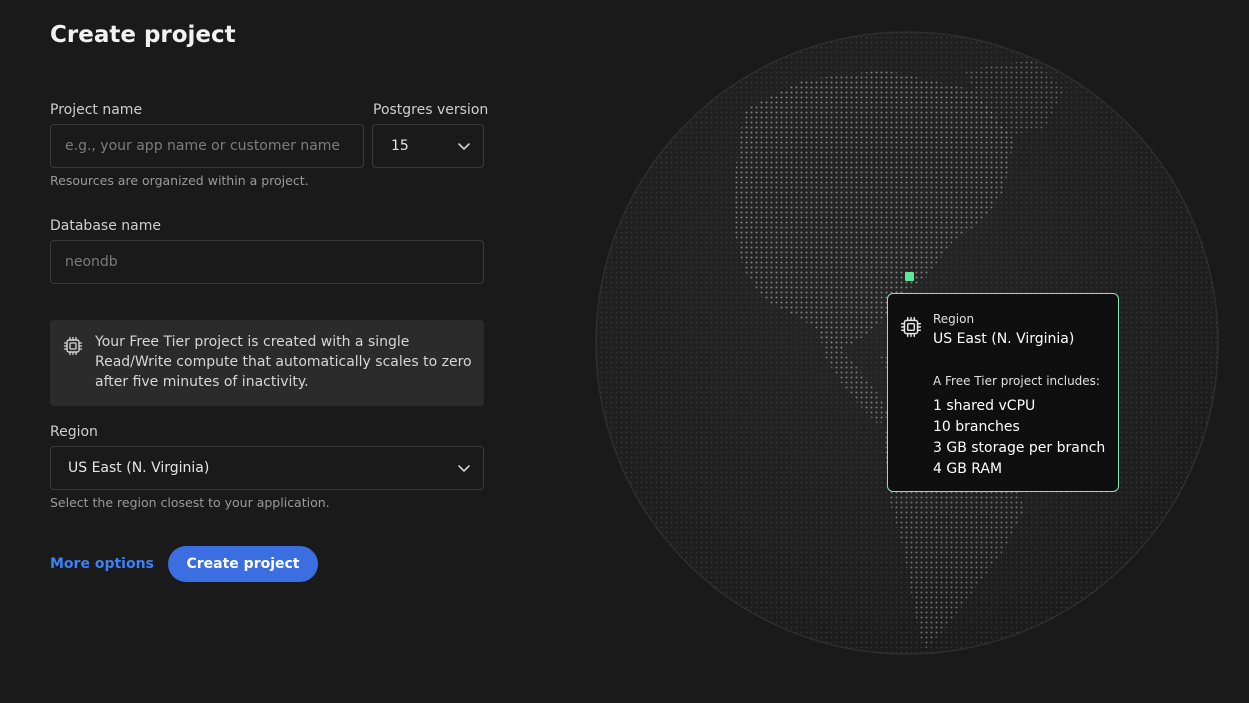 The width and height of the screenshot is (1249, 703). I want to click on project-name-placeholder: e.g., your app name or customer name, so click(203, 146).